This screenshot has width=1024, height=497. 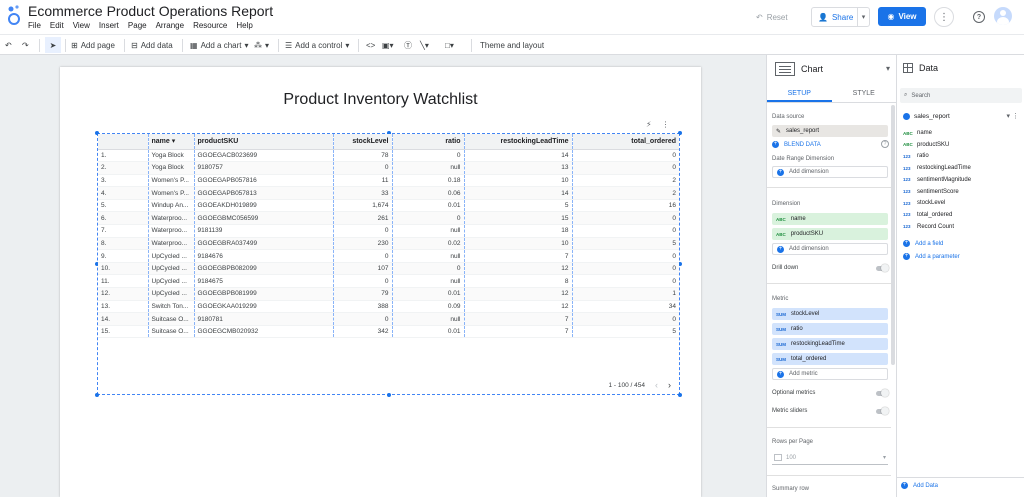 What do you see at coordinates (424, 45) in the screenshot?
I see `line-icon: ╲▾` at bounding box center [424, 45].